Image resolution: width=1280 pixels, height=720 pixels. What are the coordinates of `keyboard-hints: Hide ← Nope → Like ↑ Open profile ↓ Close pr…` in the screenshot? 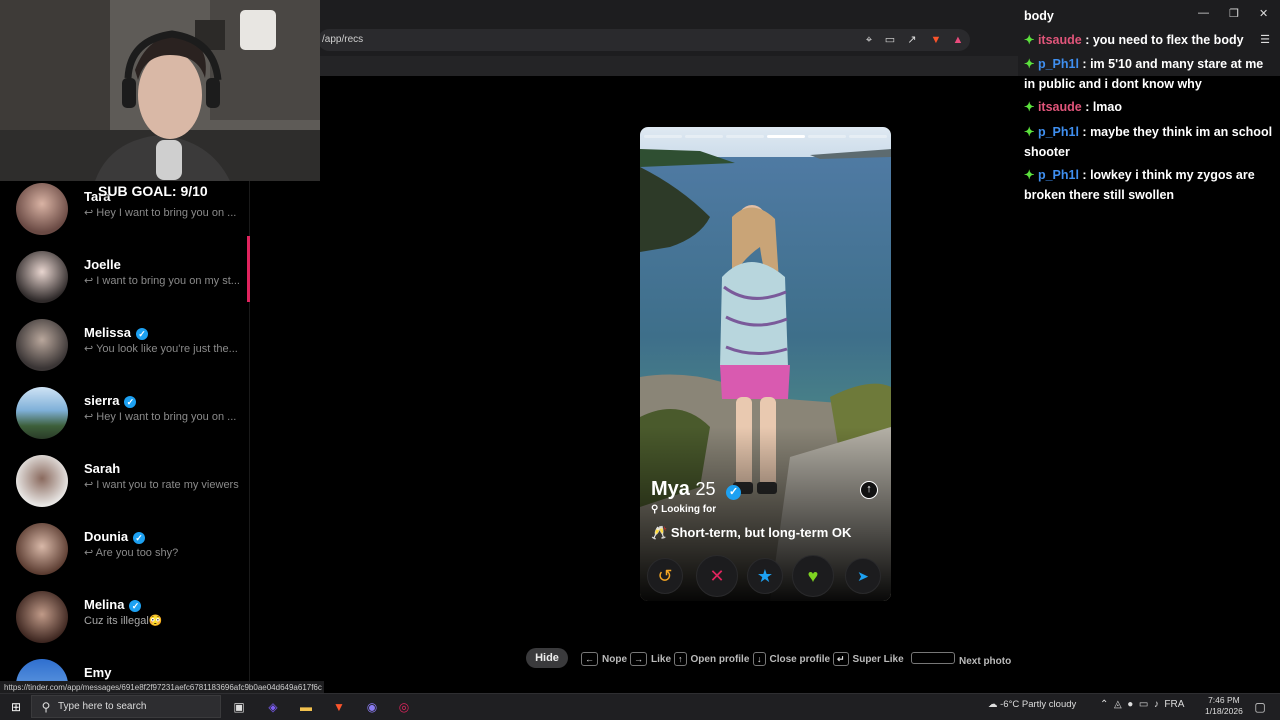 It's located at (770, 658).